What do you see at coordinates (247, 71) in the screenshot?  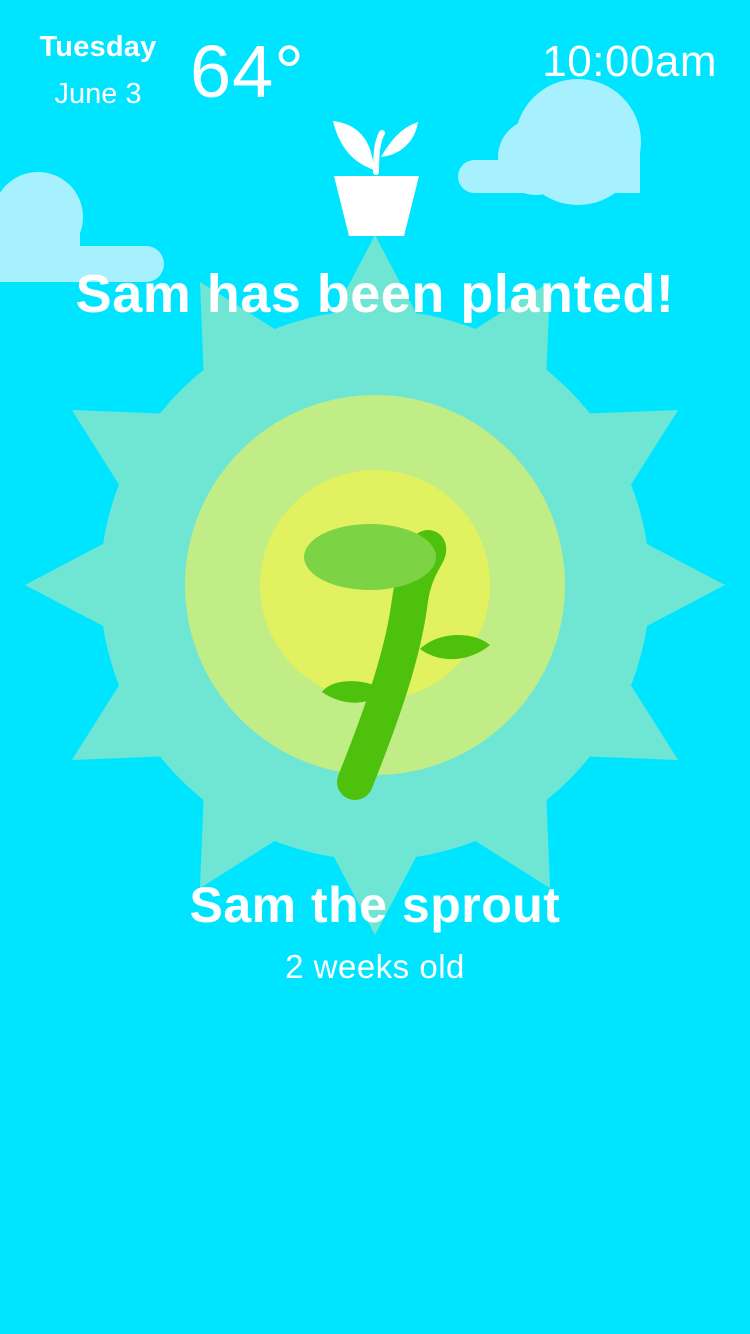 I see `temperature: 64°` at bounding box center [247, 71].